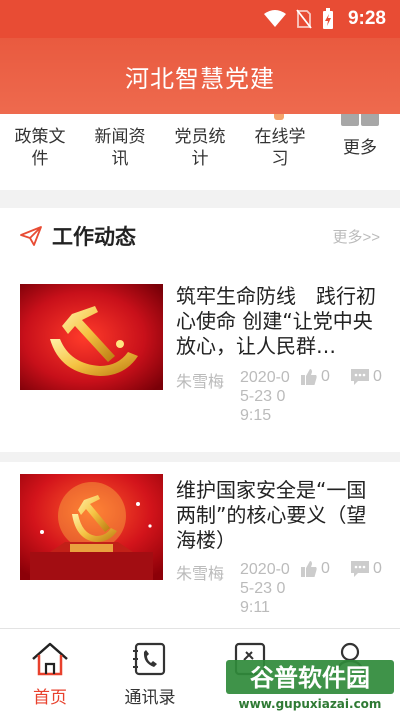  I want to click on quick-item-policy: 政策文件, so click(40, 152).